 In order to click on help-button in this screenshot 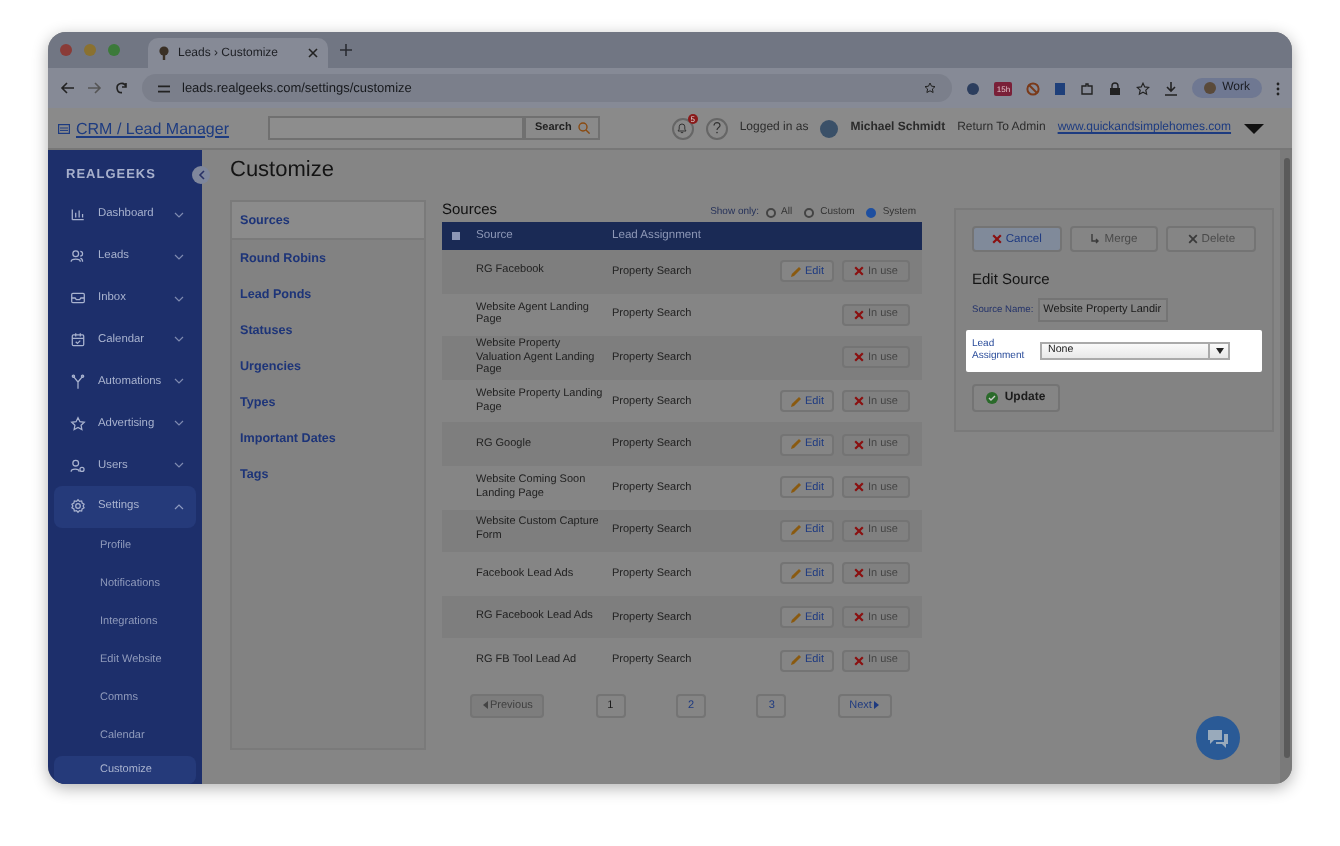, I will do `click(716, 128)`.